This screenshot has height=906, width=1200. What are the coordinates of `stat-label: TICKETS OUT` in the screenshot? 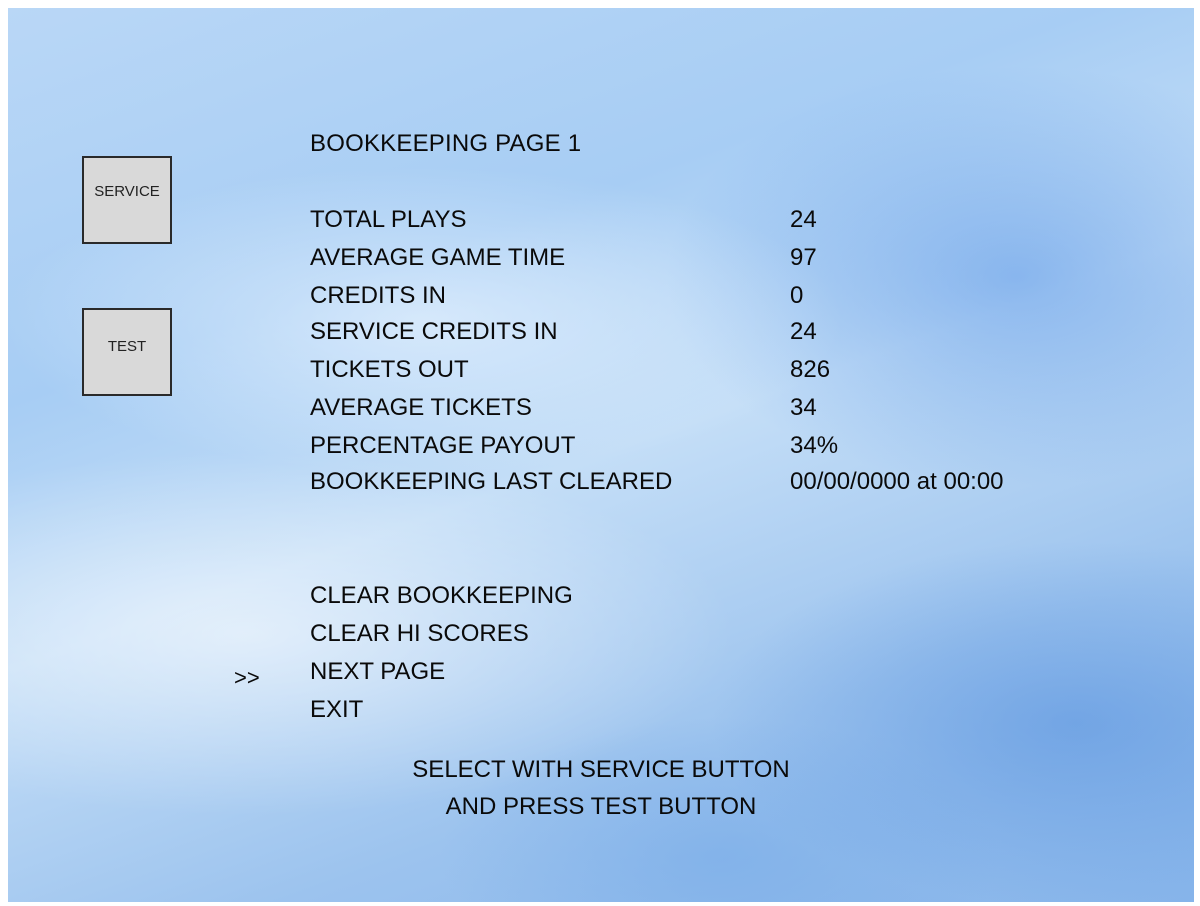 It's located at (389, 369).